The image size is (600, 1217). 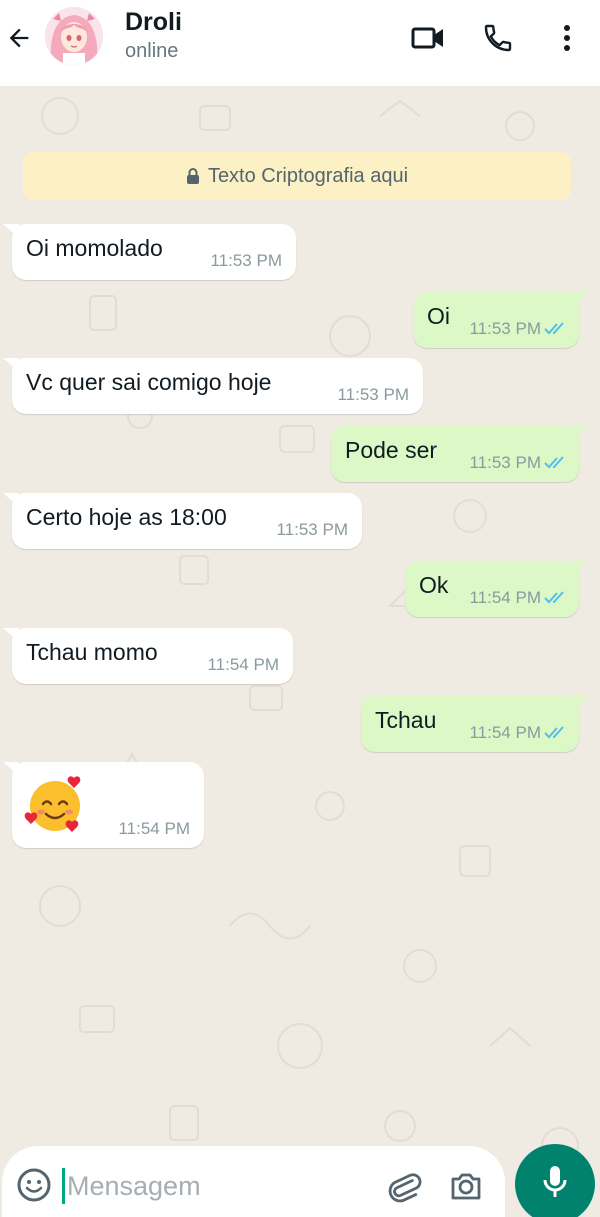 What do you see at coordinates (555, 1184) in the screenshot?
I see `microphone-icon` at bounding box center [555, 1184].